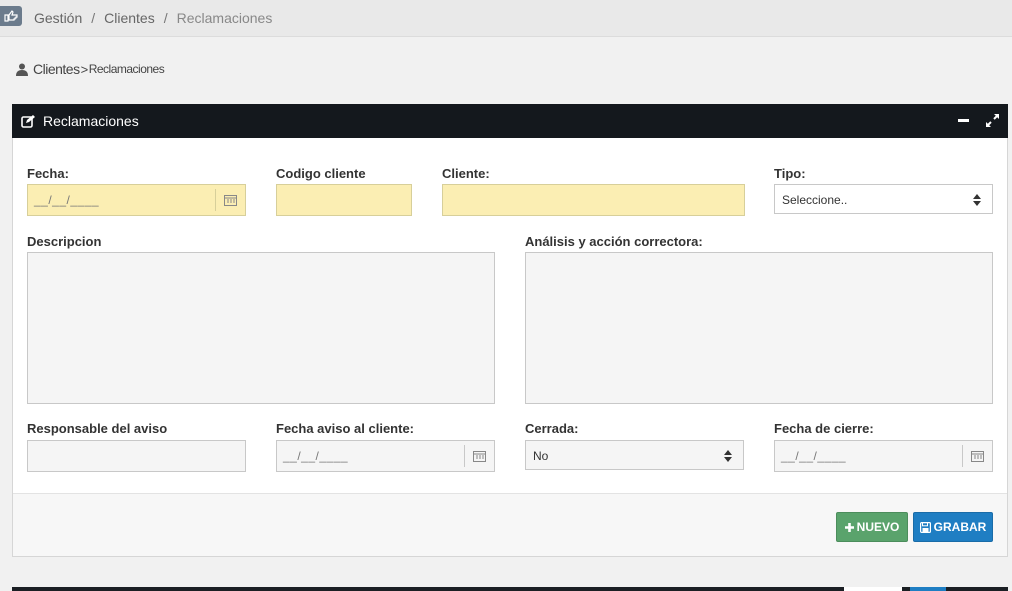  What do you see at coordinates (48, 173) in the screenshot?
I see `fecha-label: Fecha:` at bounding box center [48, 173].